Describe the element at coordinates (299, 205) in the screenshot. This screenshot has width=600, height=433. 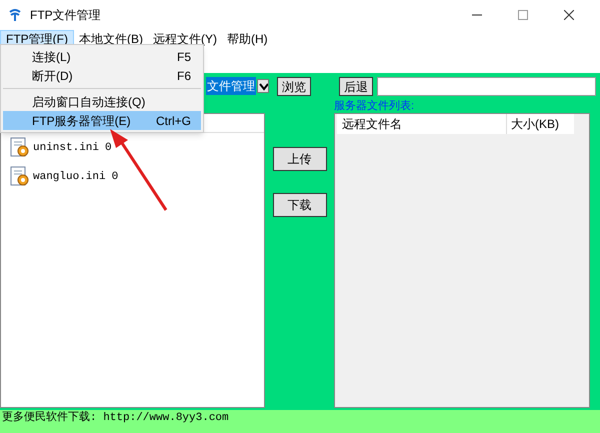
I see `download-button: 下载` at that location.